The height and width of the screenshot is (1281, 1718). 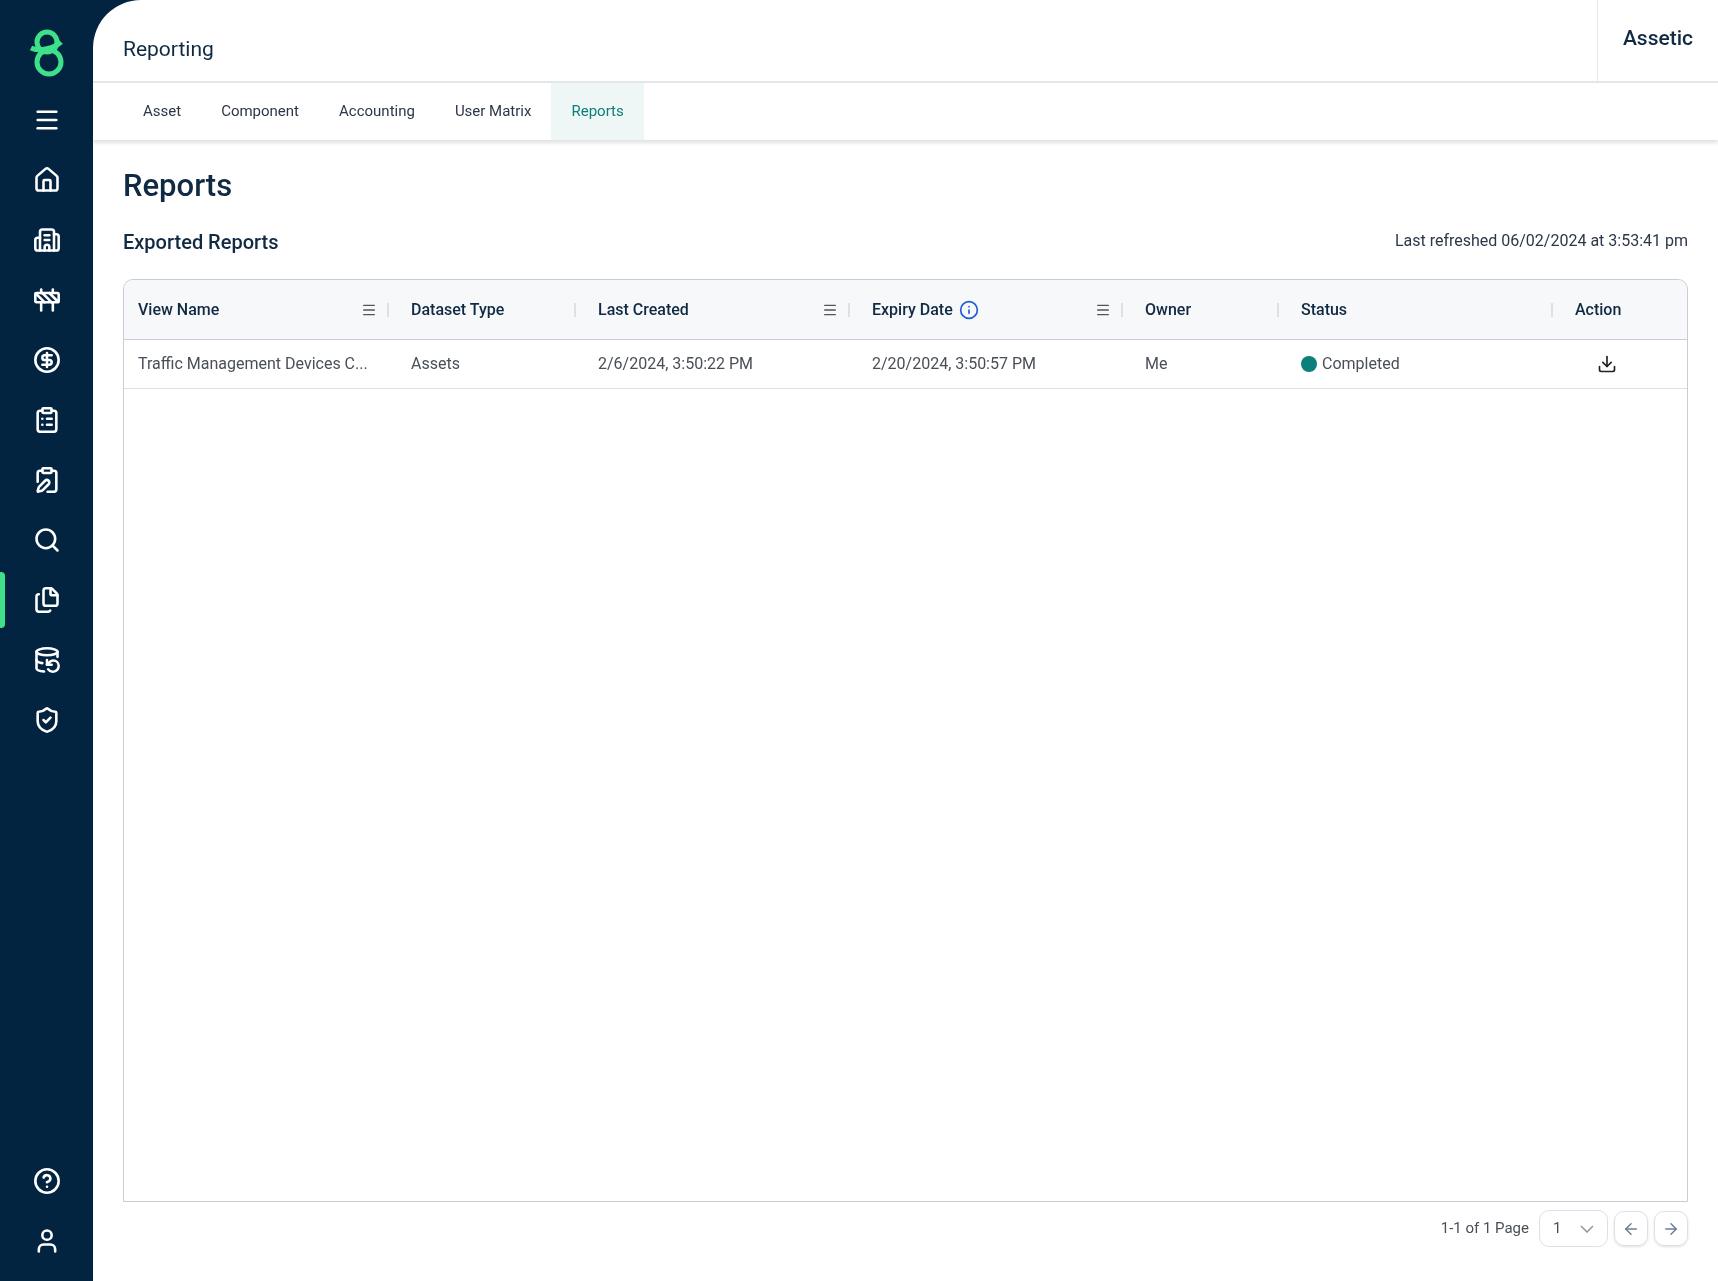 What do you see at coordinates (178, 185) in the screenshot?
I see `page-title: Reports` at bounding box center [178, 185].